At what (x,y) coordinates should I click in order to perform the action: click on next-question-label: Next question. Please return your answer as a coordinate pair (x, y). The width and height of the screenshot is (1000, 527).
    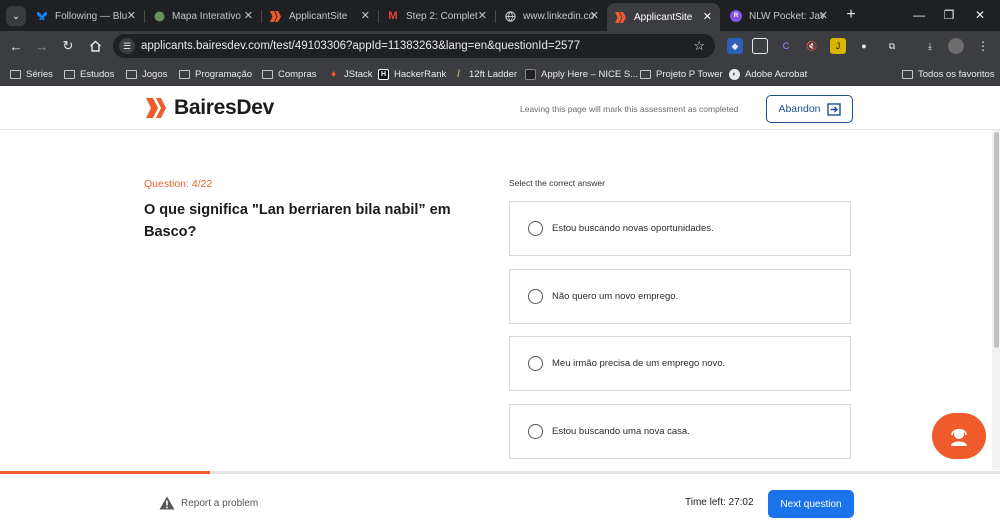
    Looking at the image, I should click on (811, 504).